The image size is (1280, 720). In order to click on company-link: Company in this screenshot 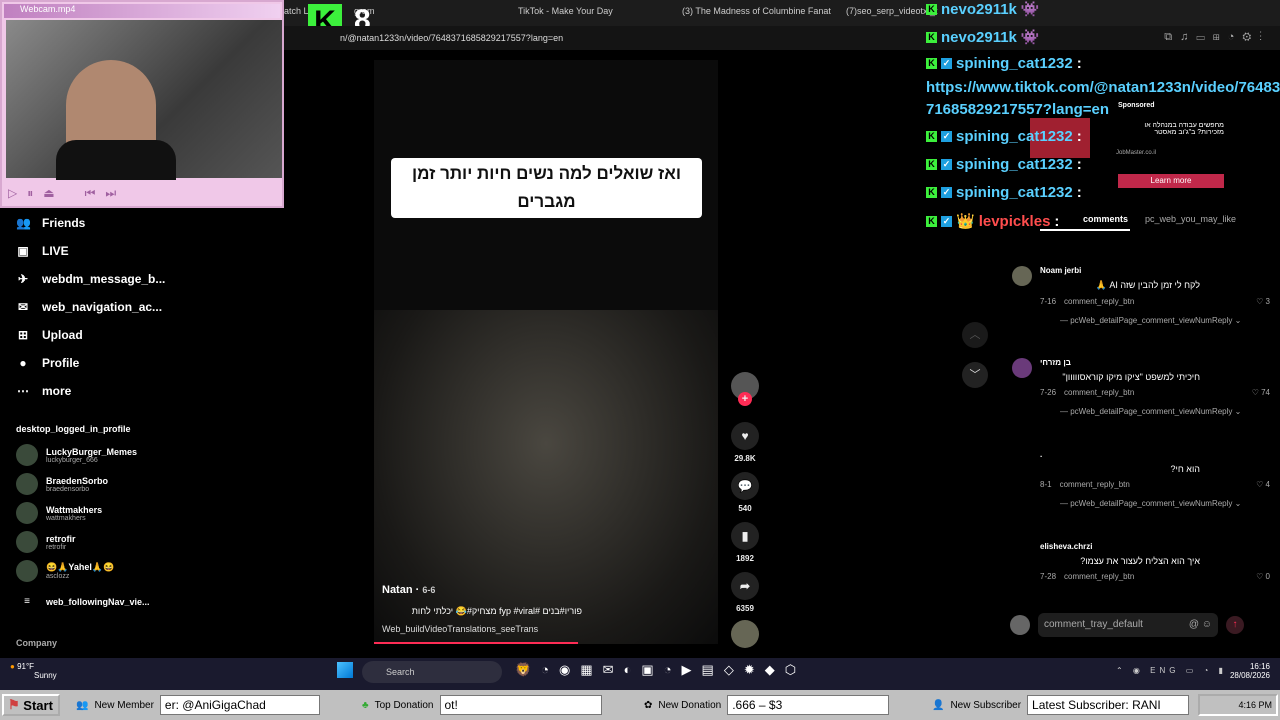, I will do `click(36, 643)`.